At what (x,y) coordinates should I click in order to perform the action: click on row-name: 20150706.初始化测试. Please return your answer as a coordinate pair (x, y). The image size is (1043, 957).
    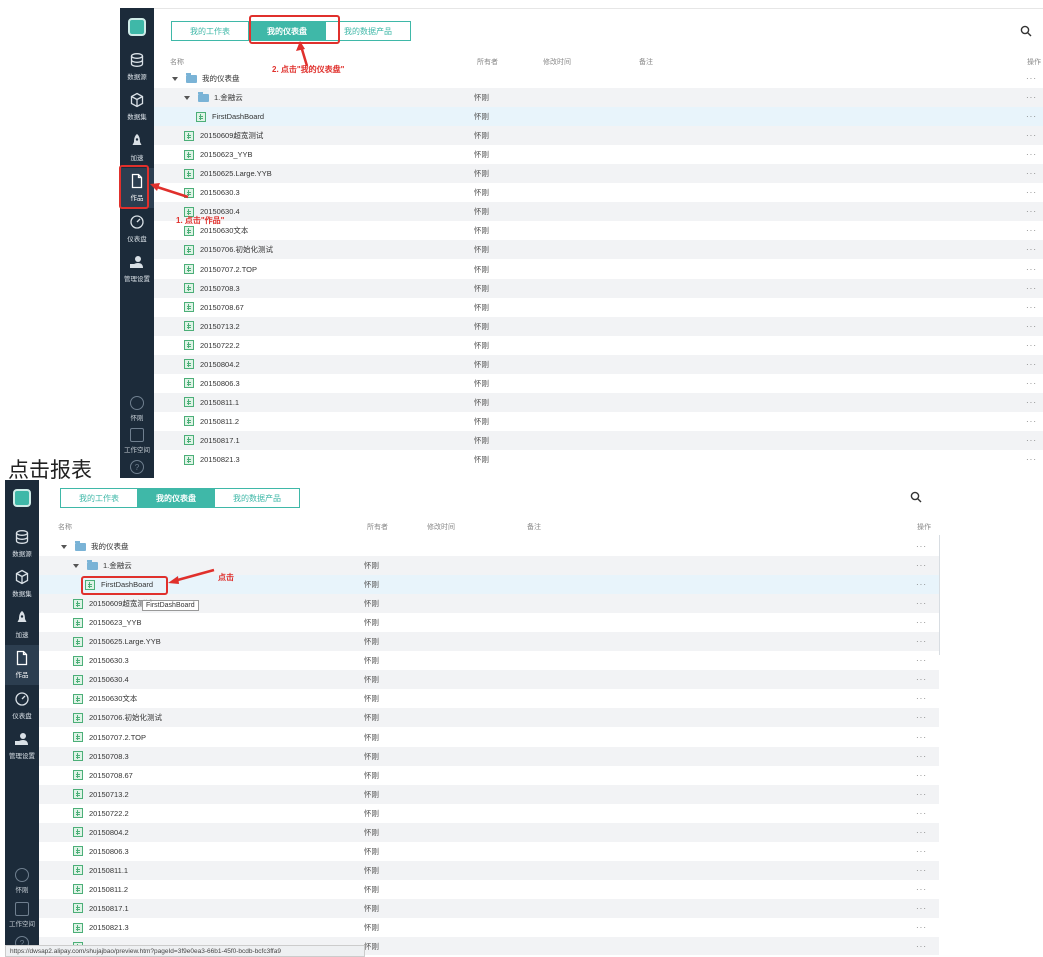
    Looking at the image, I should click on (228, 249).